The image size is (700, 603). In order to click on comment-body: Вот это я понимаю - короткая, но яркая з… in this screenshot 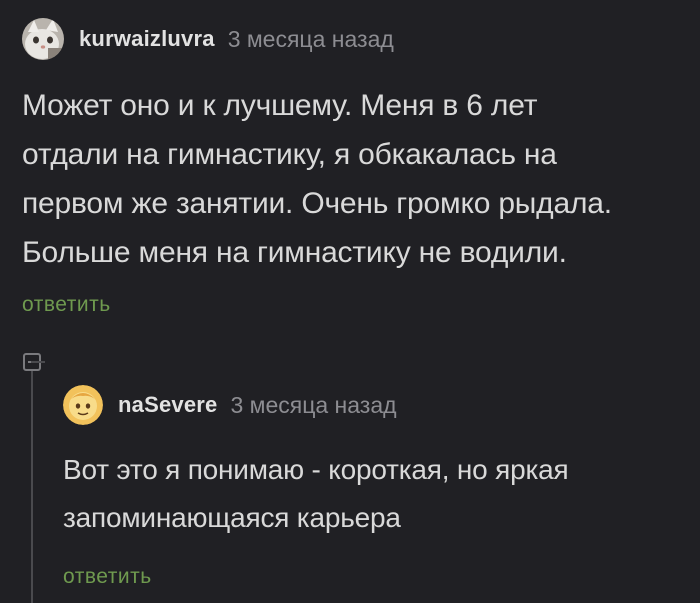, I will do `click(316, 493)`.